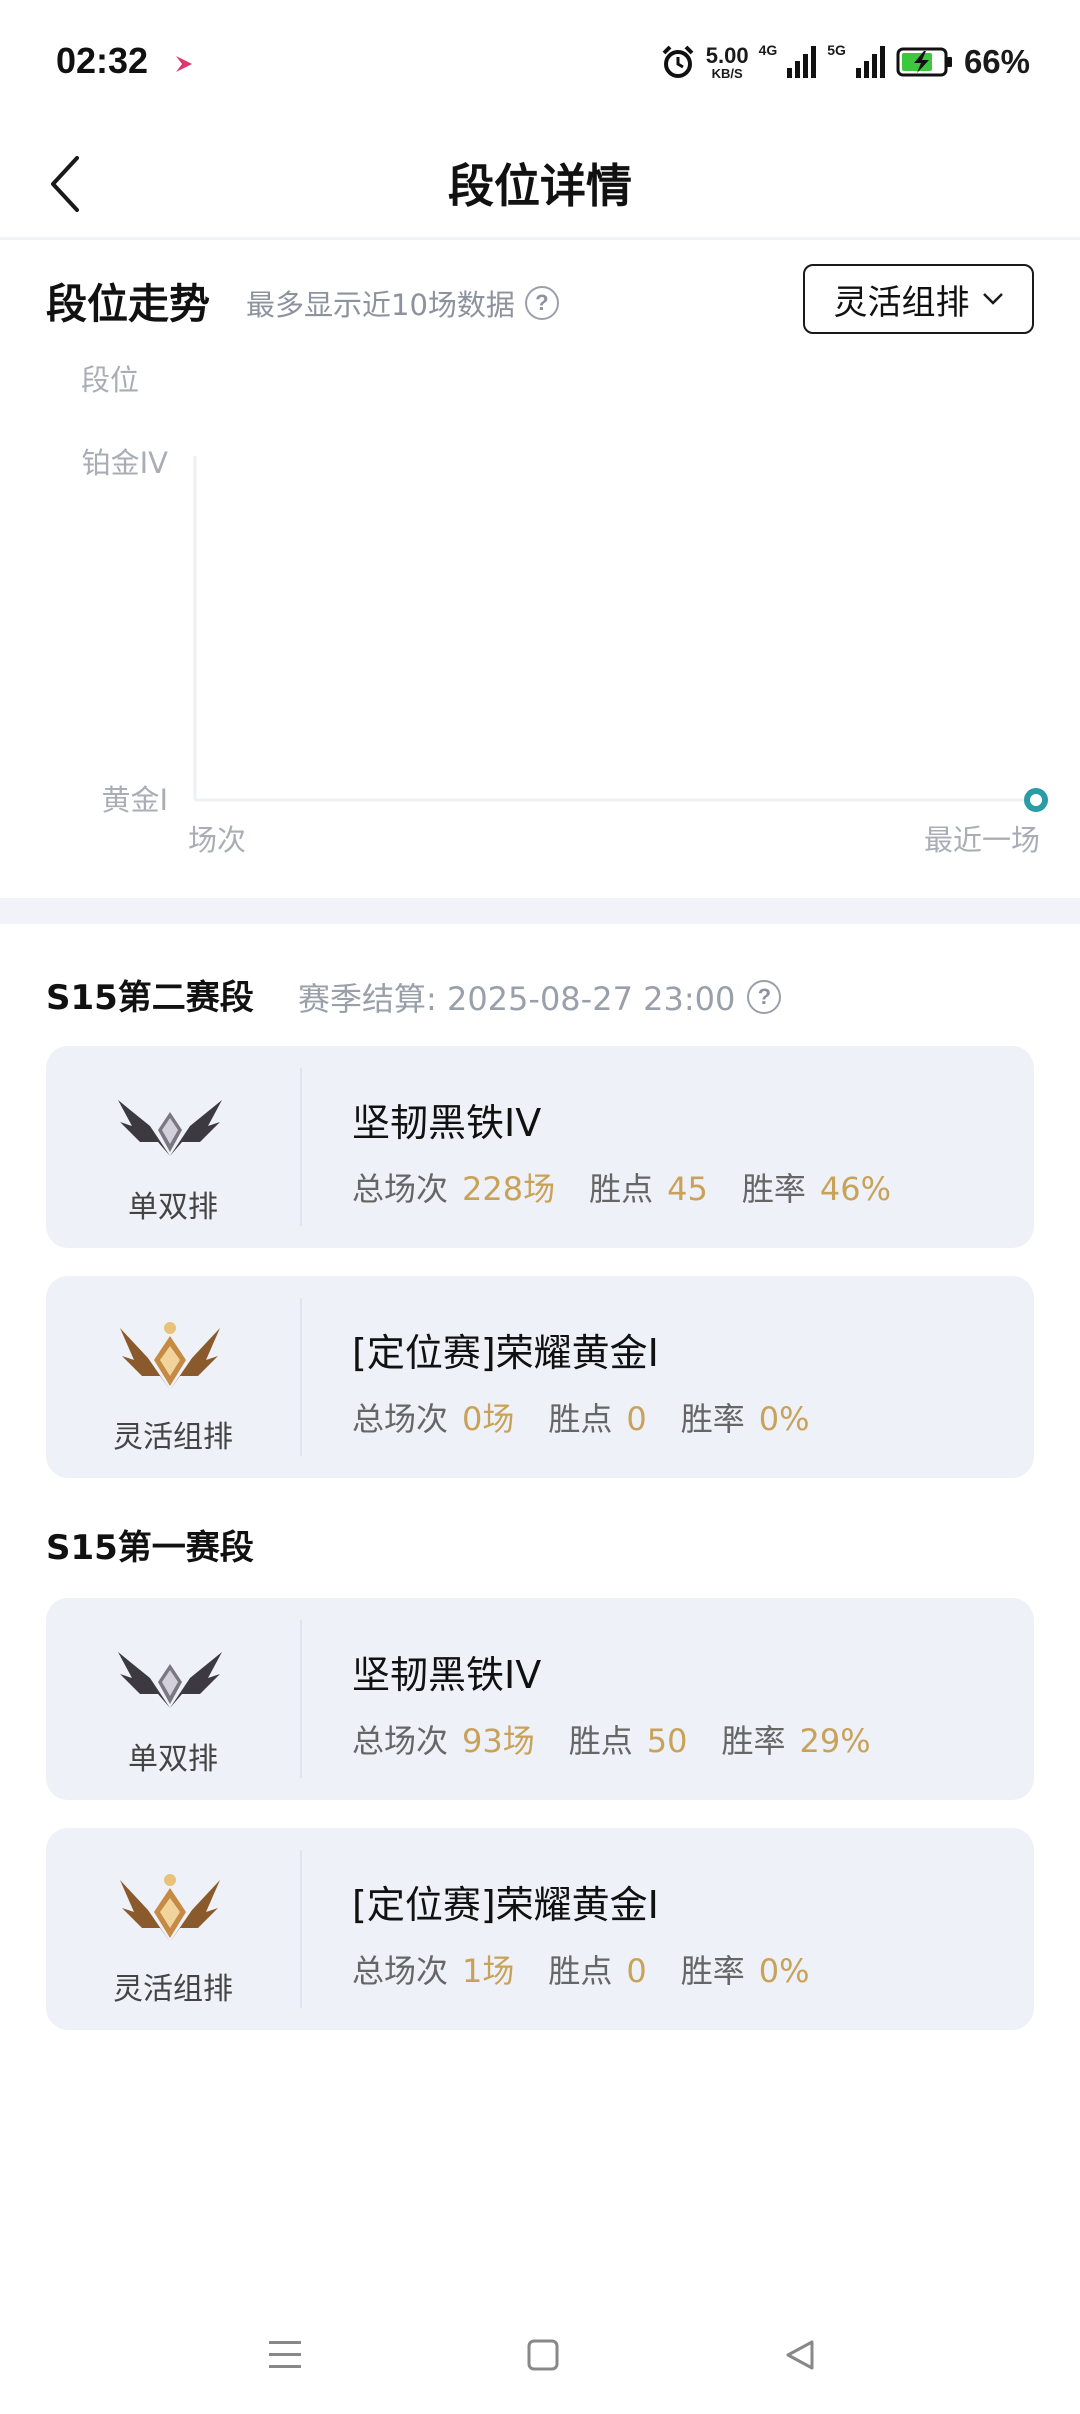 Image resolution: width=1080 pixels, height=2414 pixels. What do you see at coordinates (128, 304) in the screenshot?
I see `trend-title: 段位走势` at bounding box center [128, 304].